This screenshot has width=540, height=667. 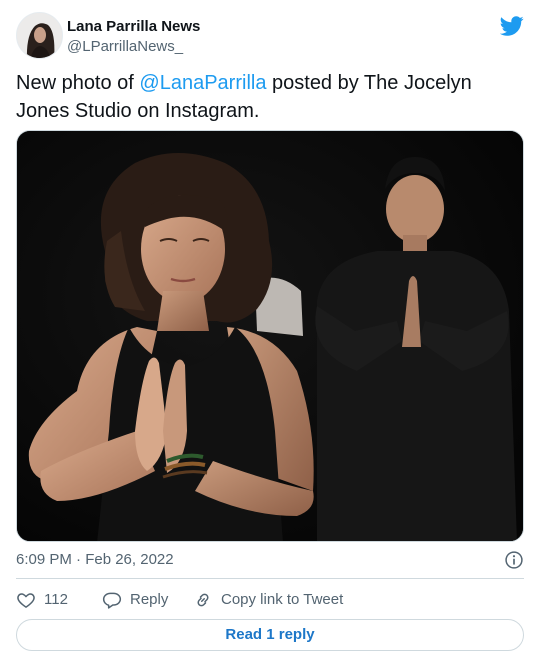 I want to click on like-button: 112, so click(x=42, y=600).